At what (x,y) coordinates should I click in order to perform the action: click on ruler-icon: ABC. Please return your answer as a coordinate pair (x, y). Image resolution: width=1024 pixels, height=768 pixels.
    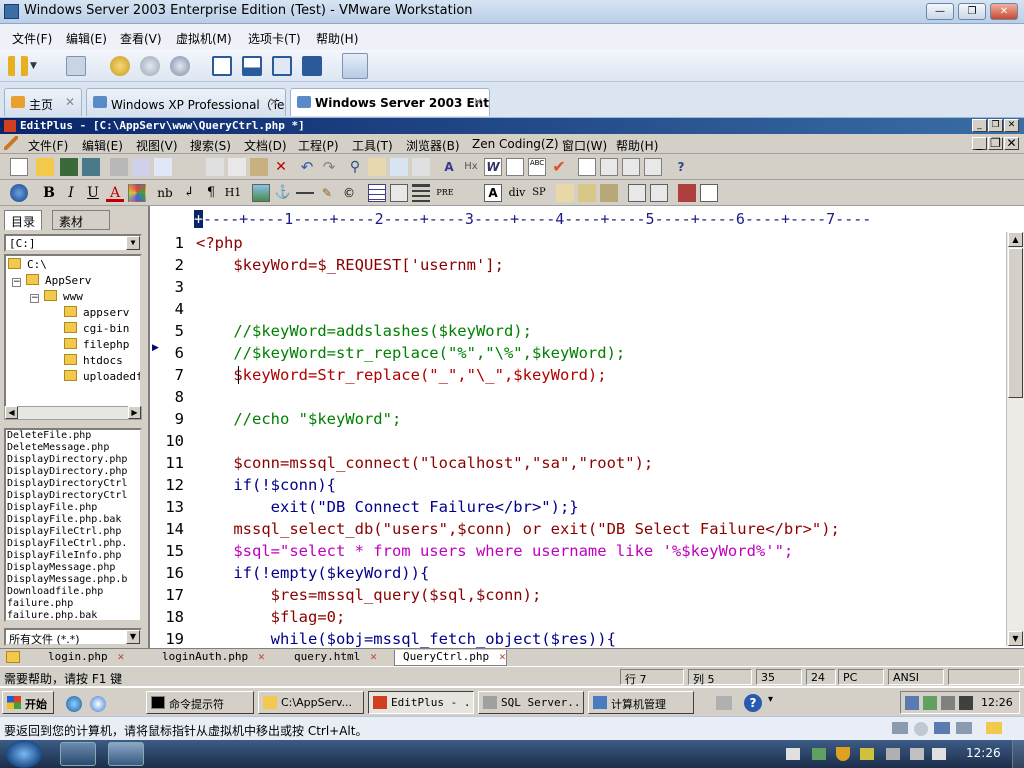
    Looking at the image, I should click on (537, 167).